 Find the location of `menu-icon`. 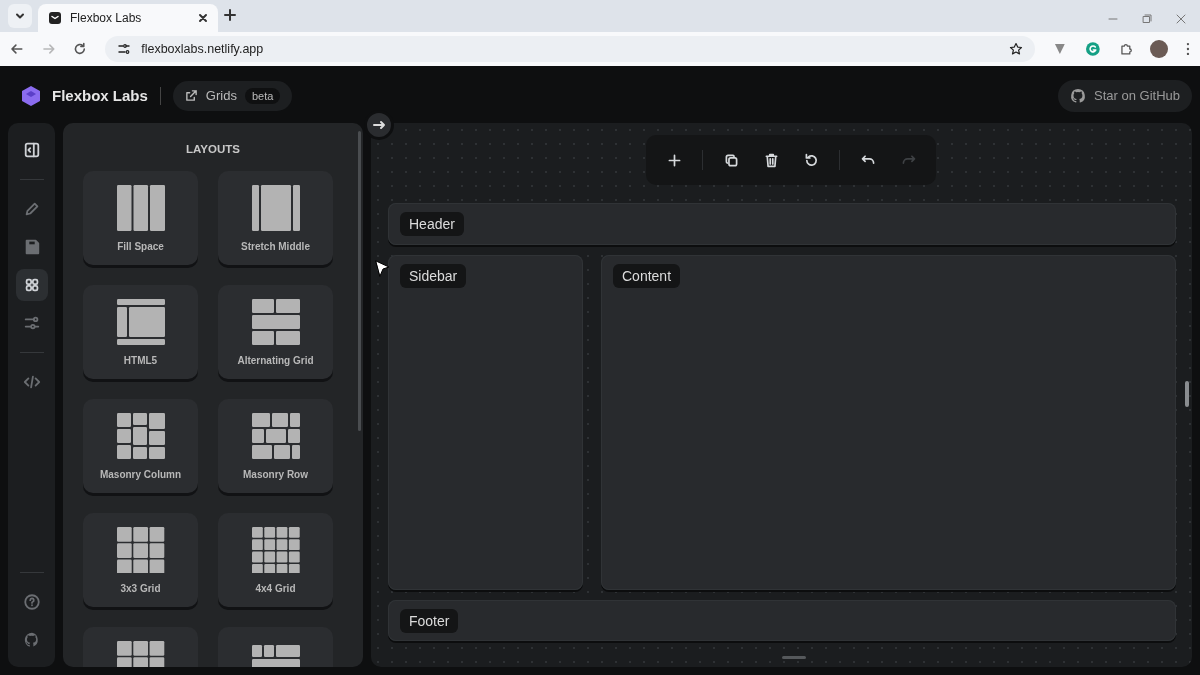

menu-icon is located at coordinates (1188, 49).